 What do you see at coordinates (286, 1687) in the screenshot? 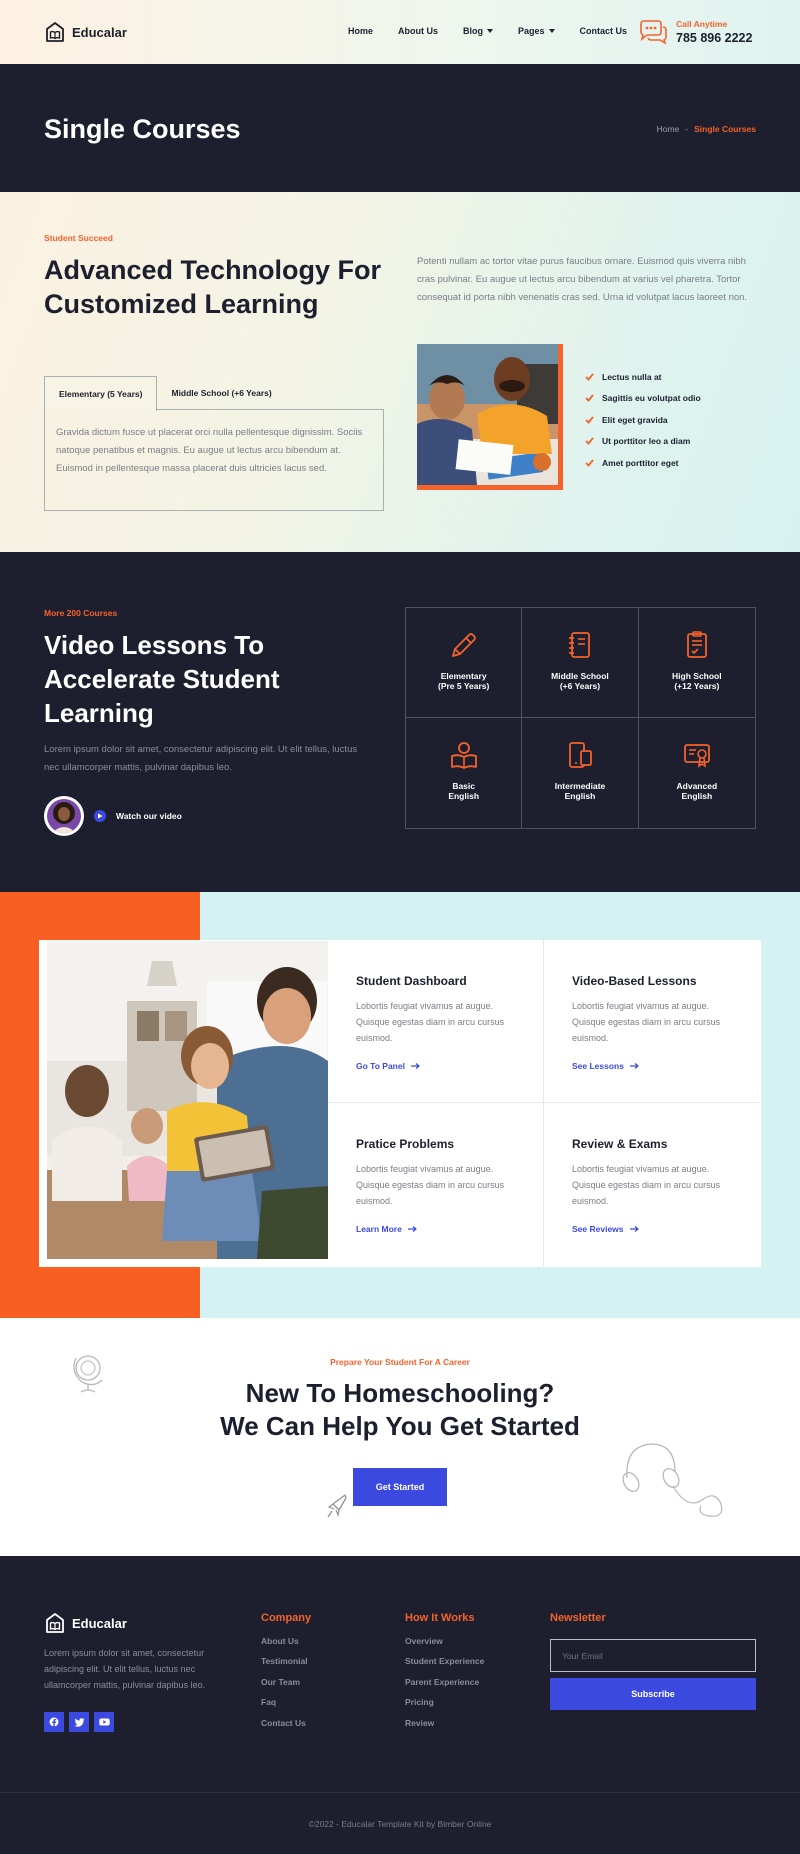
I see `footer-link: Our Team` at bounding box center [286, 1687].